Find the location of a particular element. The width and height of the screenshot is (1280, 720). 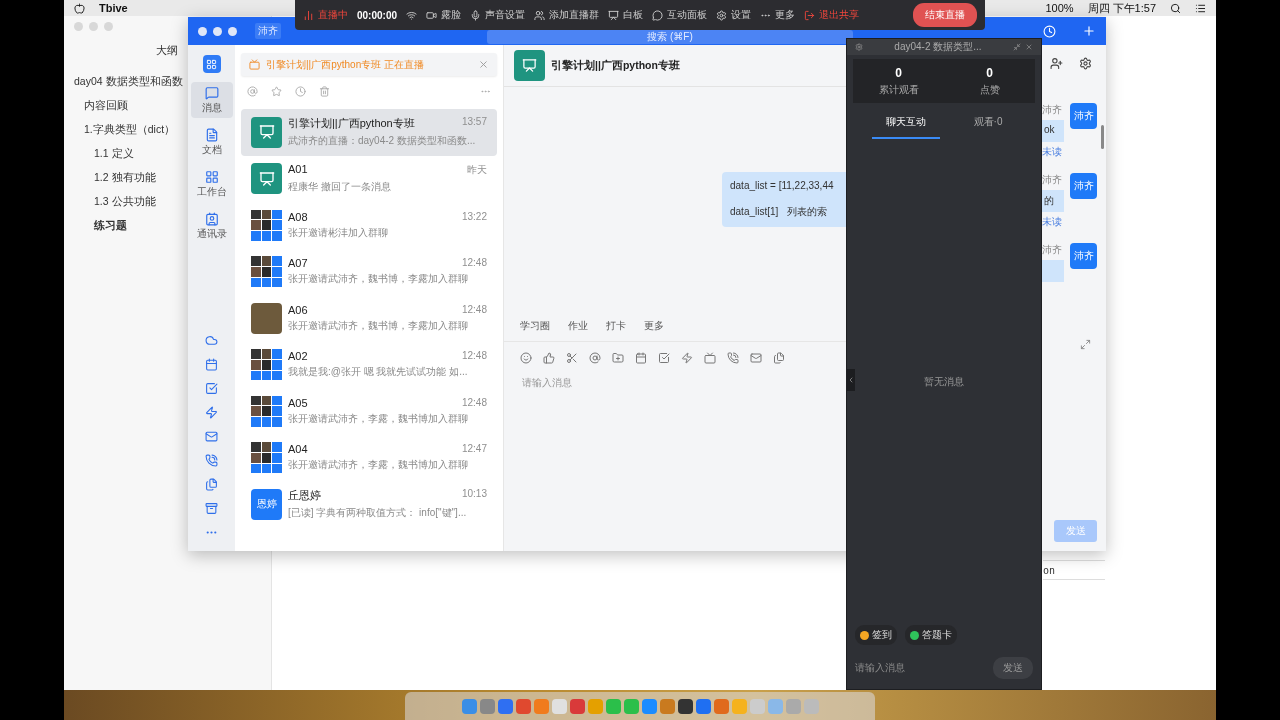

contacts-icon is located at coordinates (211, 218).